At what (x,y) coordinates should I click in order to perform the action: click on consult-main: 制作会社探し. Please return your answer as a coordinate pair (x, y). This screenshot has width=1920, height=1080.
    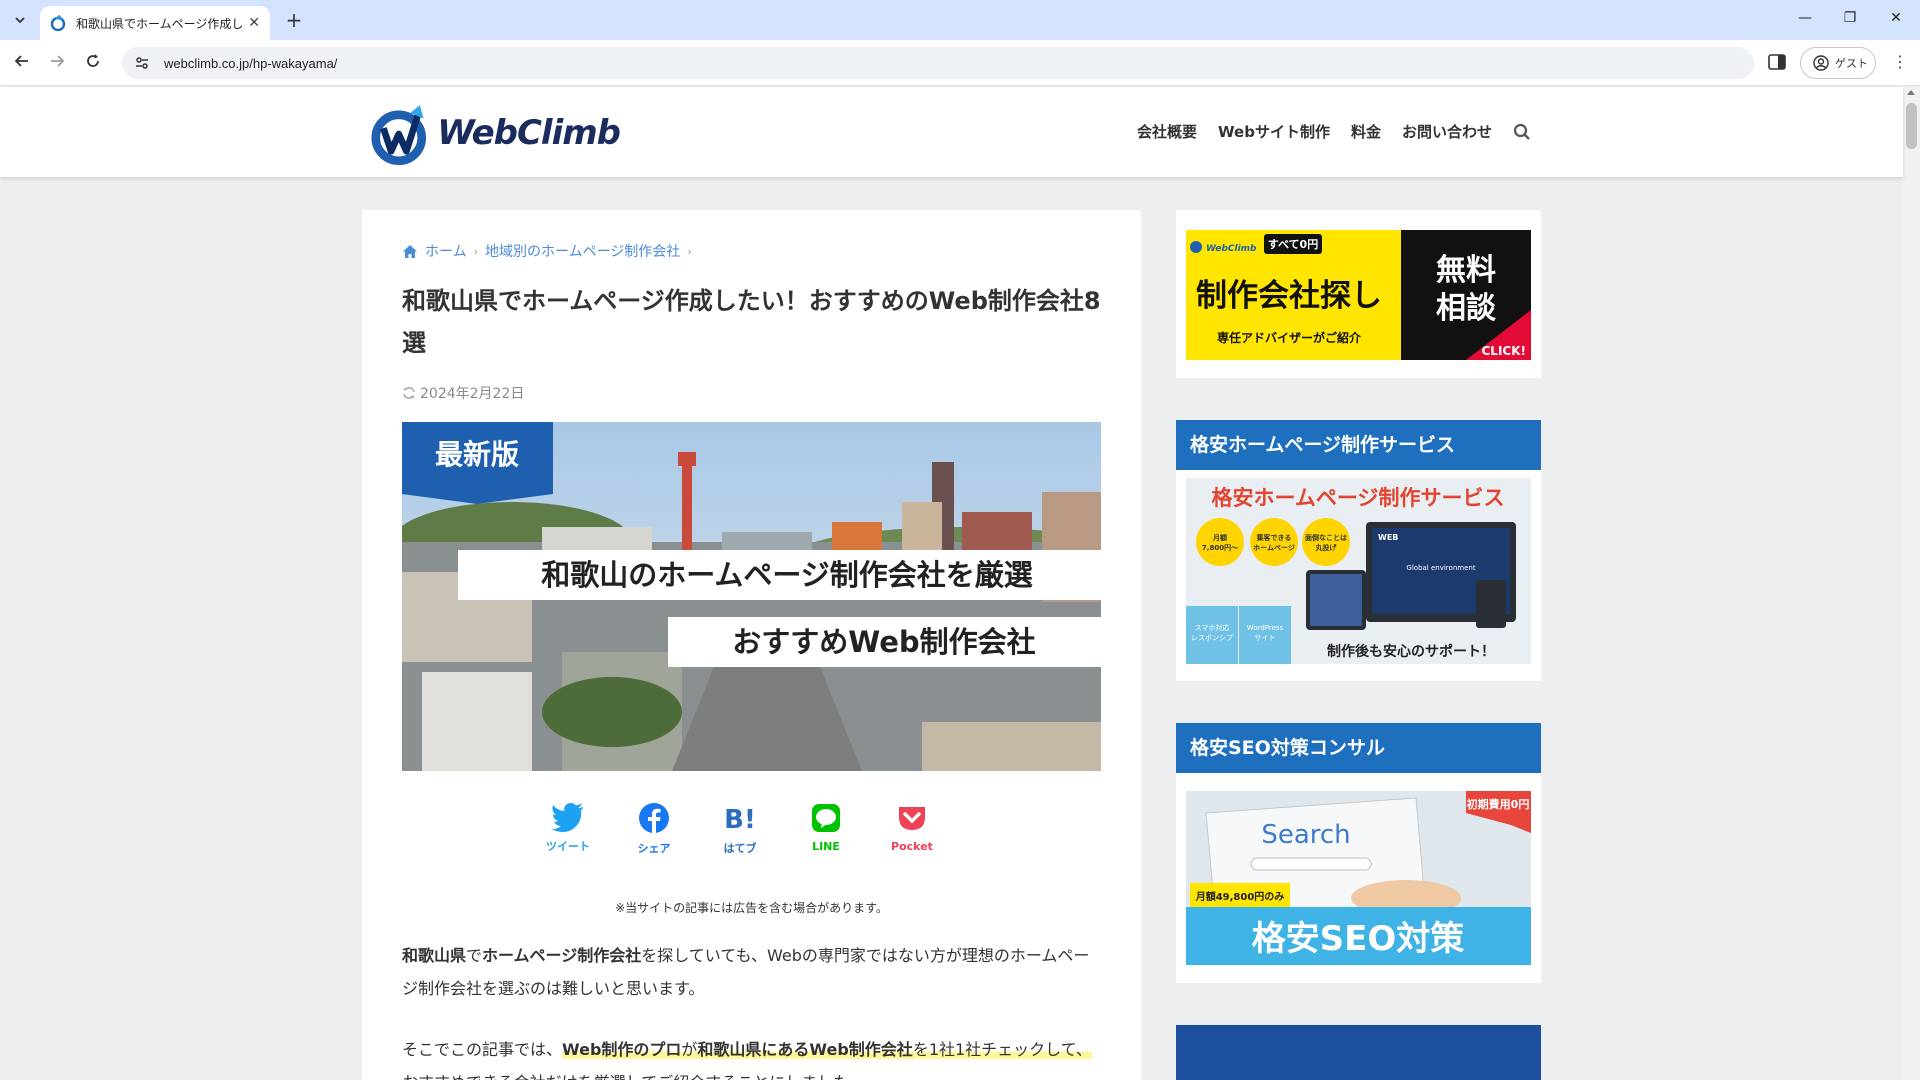
    Looking at the image, I should click on (1289, 296).